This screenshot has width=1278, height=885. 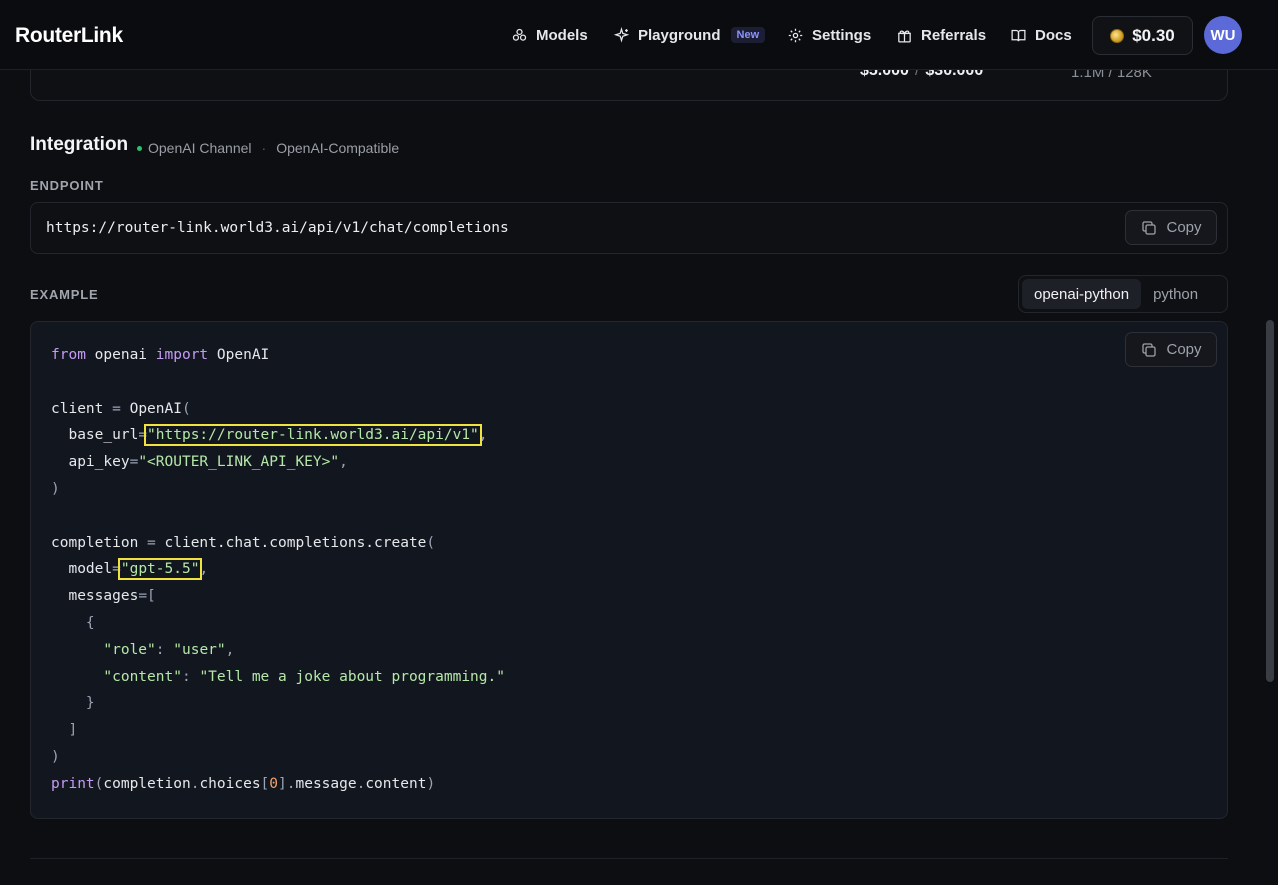 I want to click on code-token: client, so click(x=77, y=408).